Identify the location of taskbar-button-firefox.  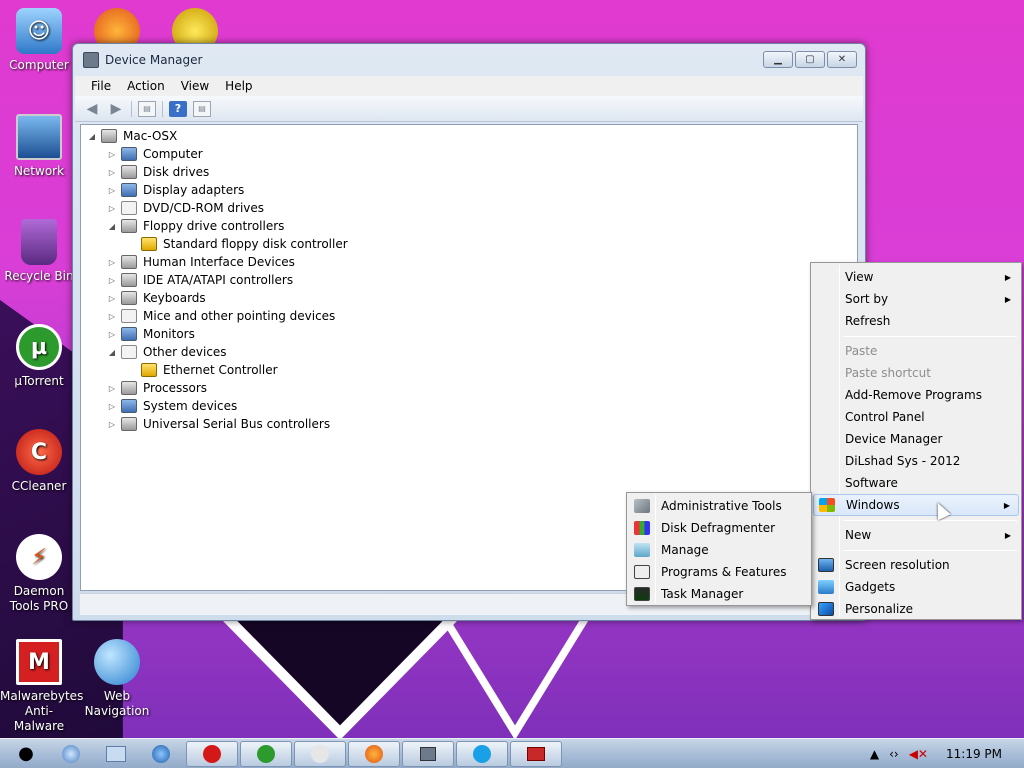
(374, 753).